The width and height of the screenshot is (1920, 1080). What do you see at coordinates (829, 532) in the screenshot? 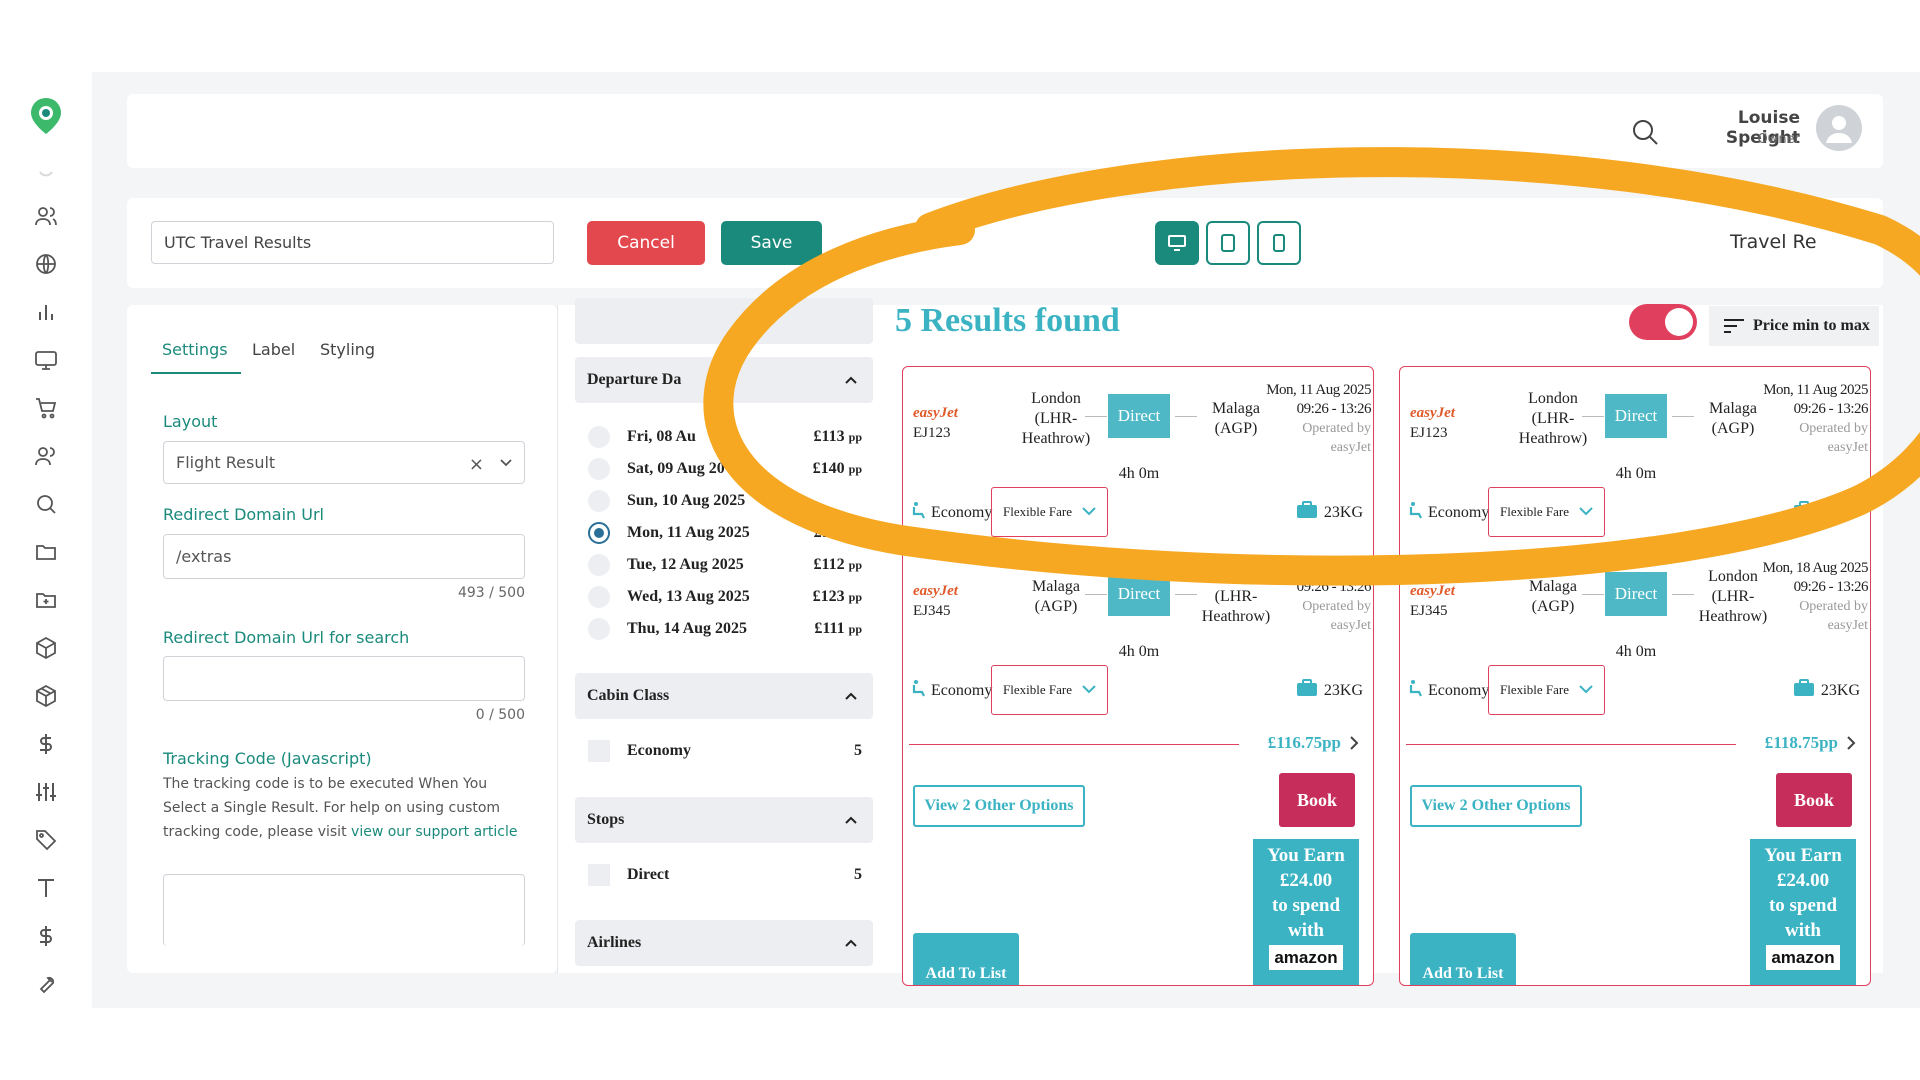
I see `date-price-value: £117` at bounding box center [829, 532].